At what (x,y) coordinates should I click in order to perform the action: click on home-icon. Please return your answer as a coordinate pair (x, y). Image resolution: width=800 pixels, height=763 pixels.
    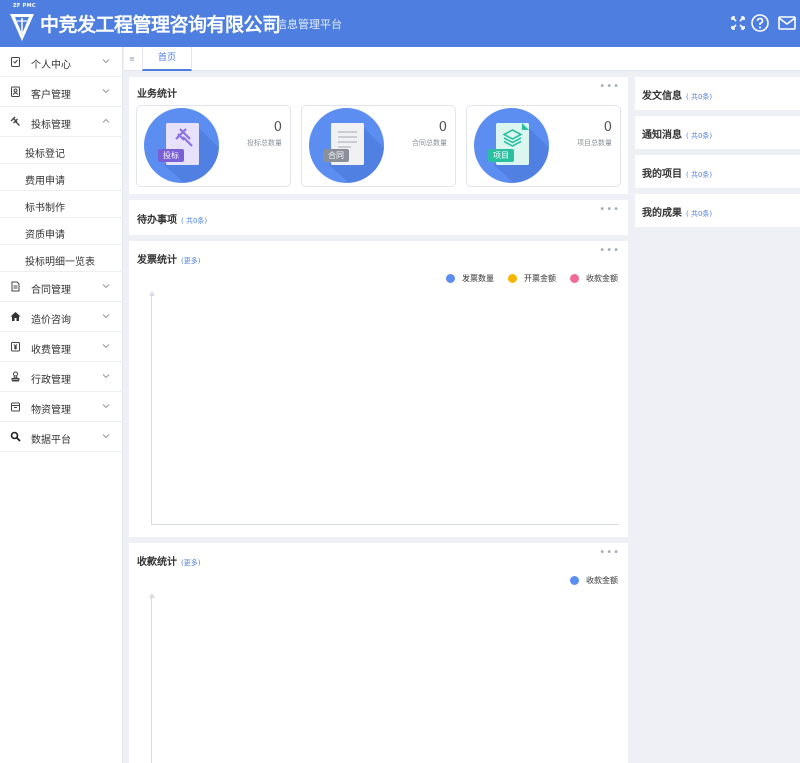
    Looking at the image, I should click on (15, 316).